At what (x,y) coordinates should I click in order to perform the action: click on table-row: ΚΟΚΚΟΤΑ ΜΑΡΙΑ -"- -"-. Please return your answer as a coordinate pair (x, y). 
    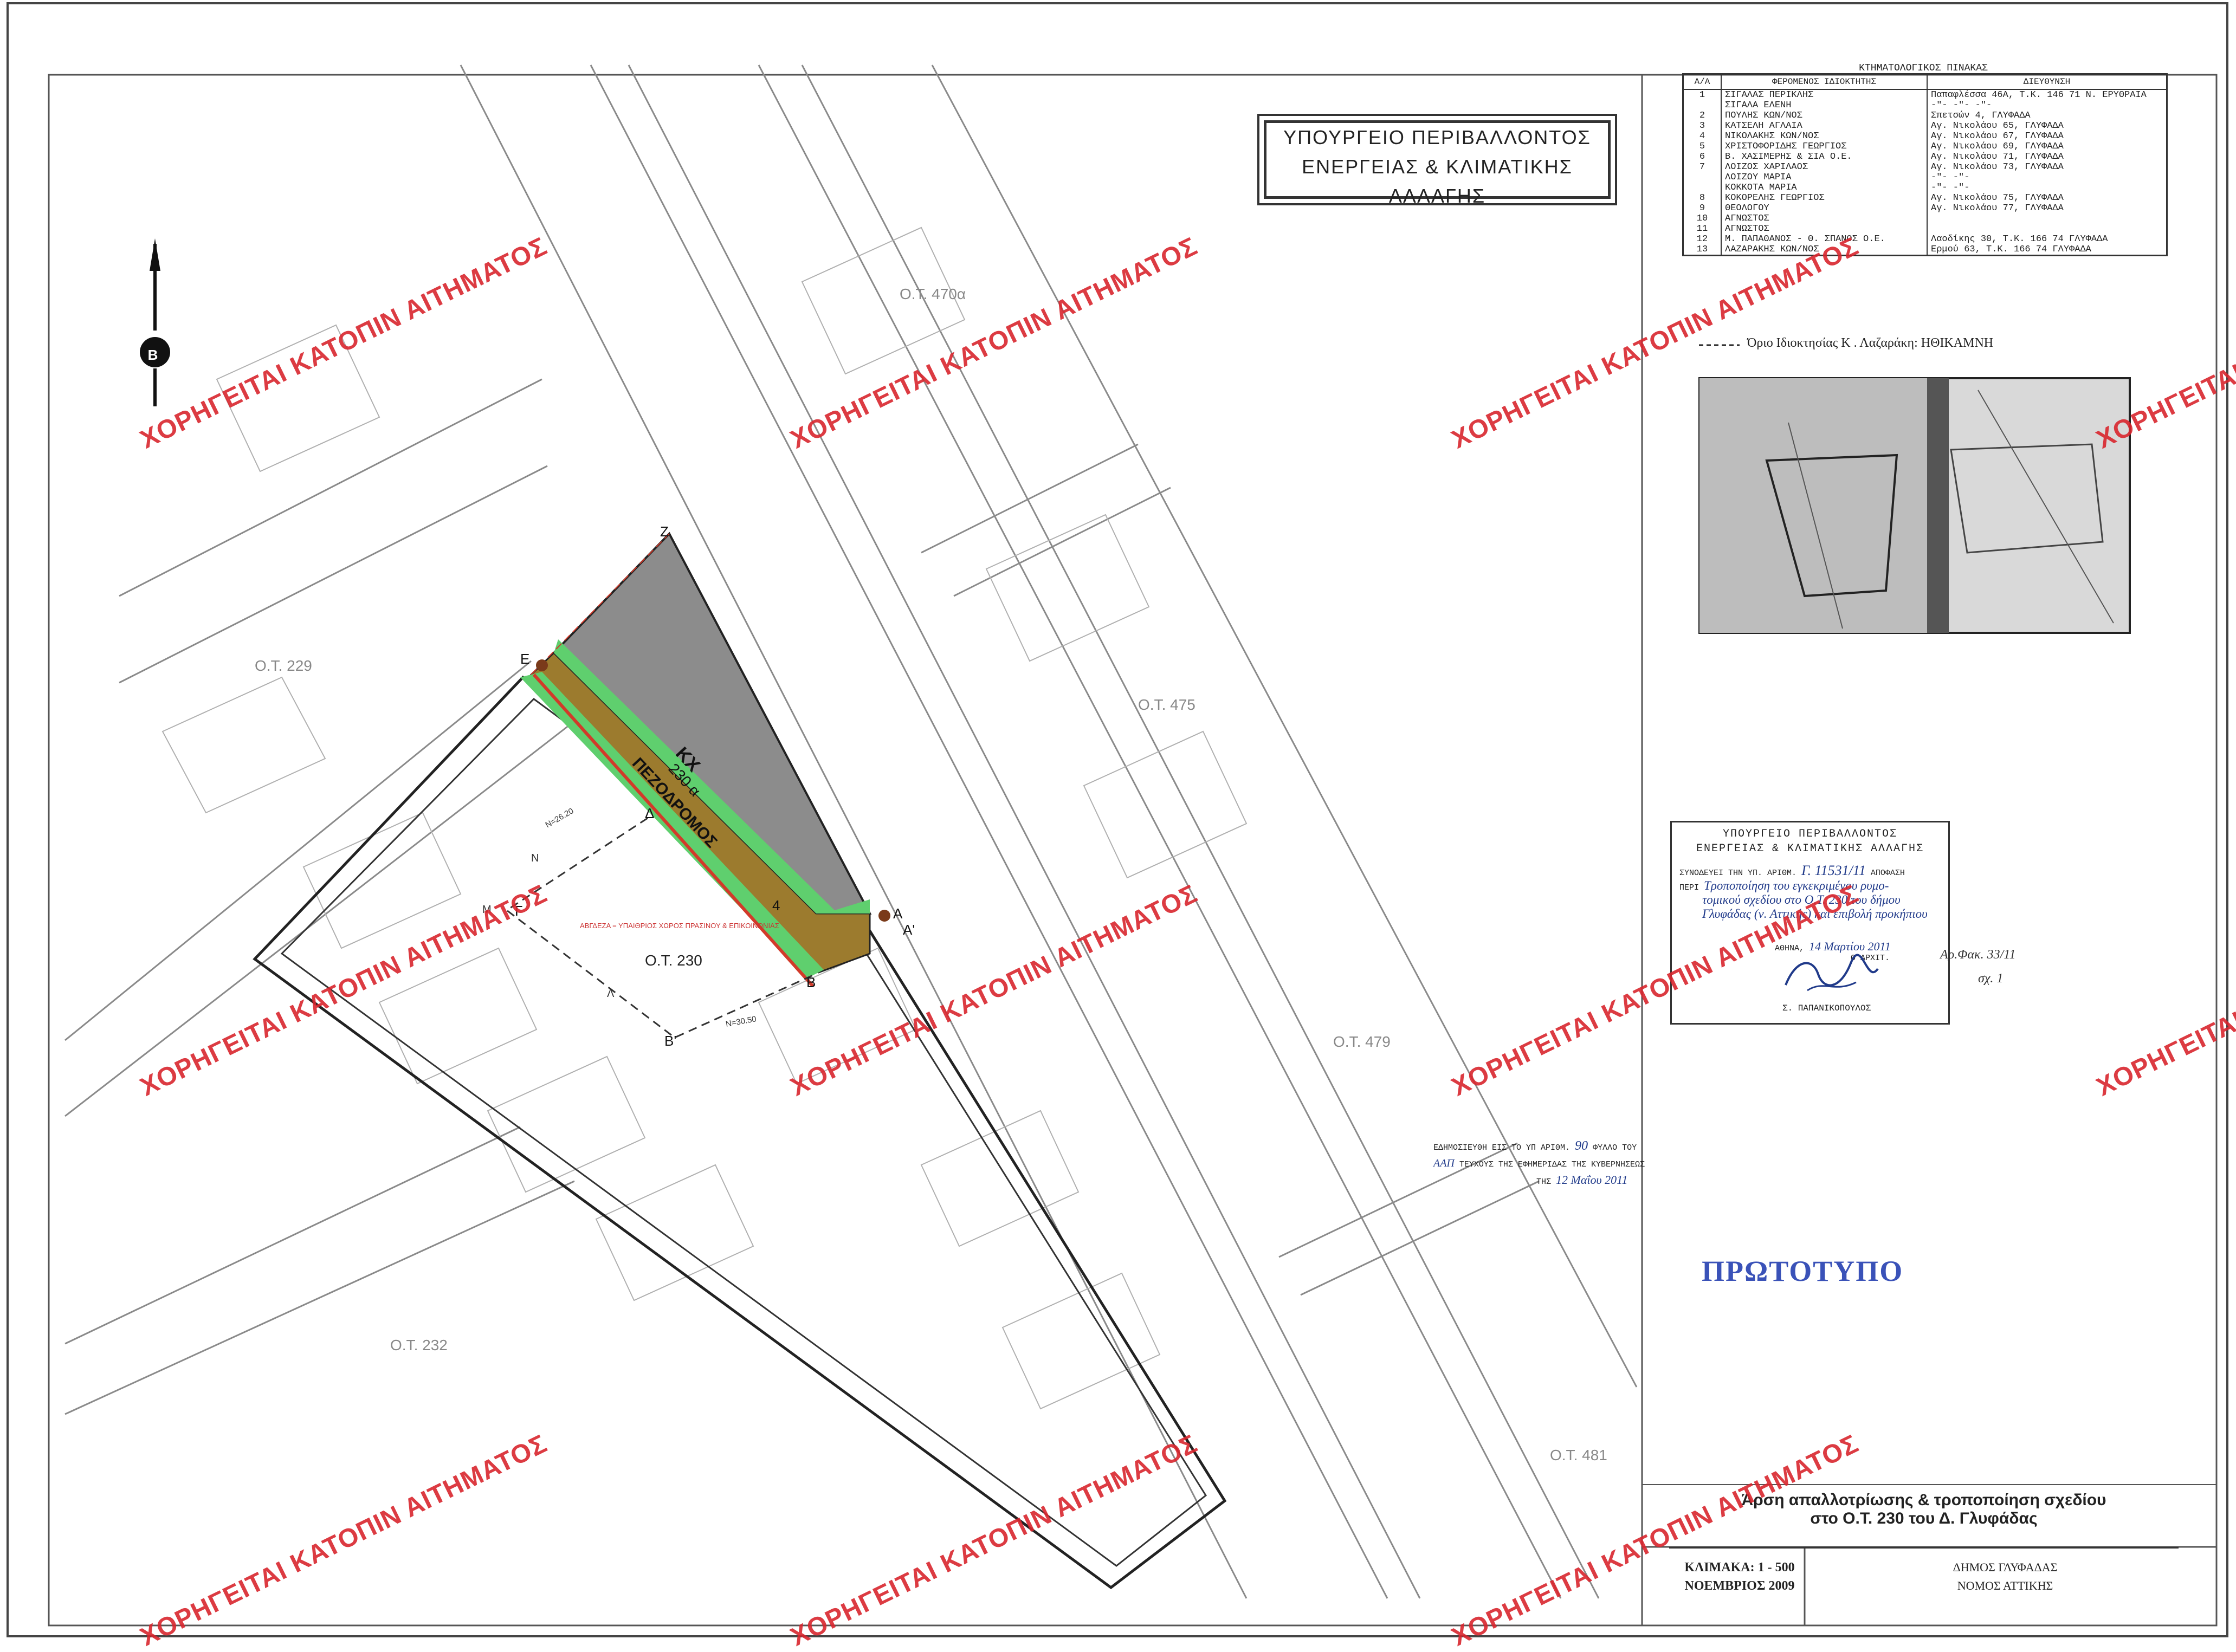
    Looking at the image, I should click on (1925, 188).